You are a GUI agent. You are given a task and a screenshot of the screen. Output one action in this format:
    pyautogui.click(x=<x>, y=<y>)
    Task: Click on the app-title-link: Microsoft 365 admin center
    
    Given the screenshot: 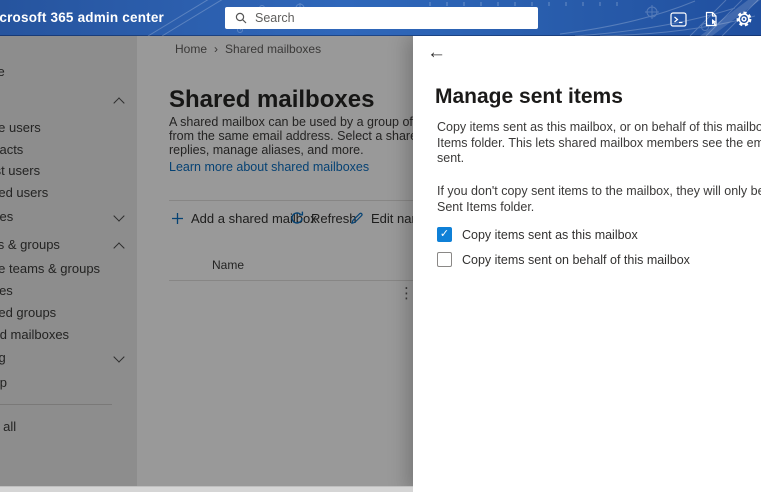 What is the action you would take?
    pyautogui.click(x=82, y=18)
    